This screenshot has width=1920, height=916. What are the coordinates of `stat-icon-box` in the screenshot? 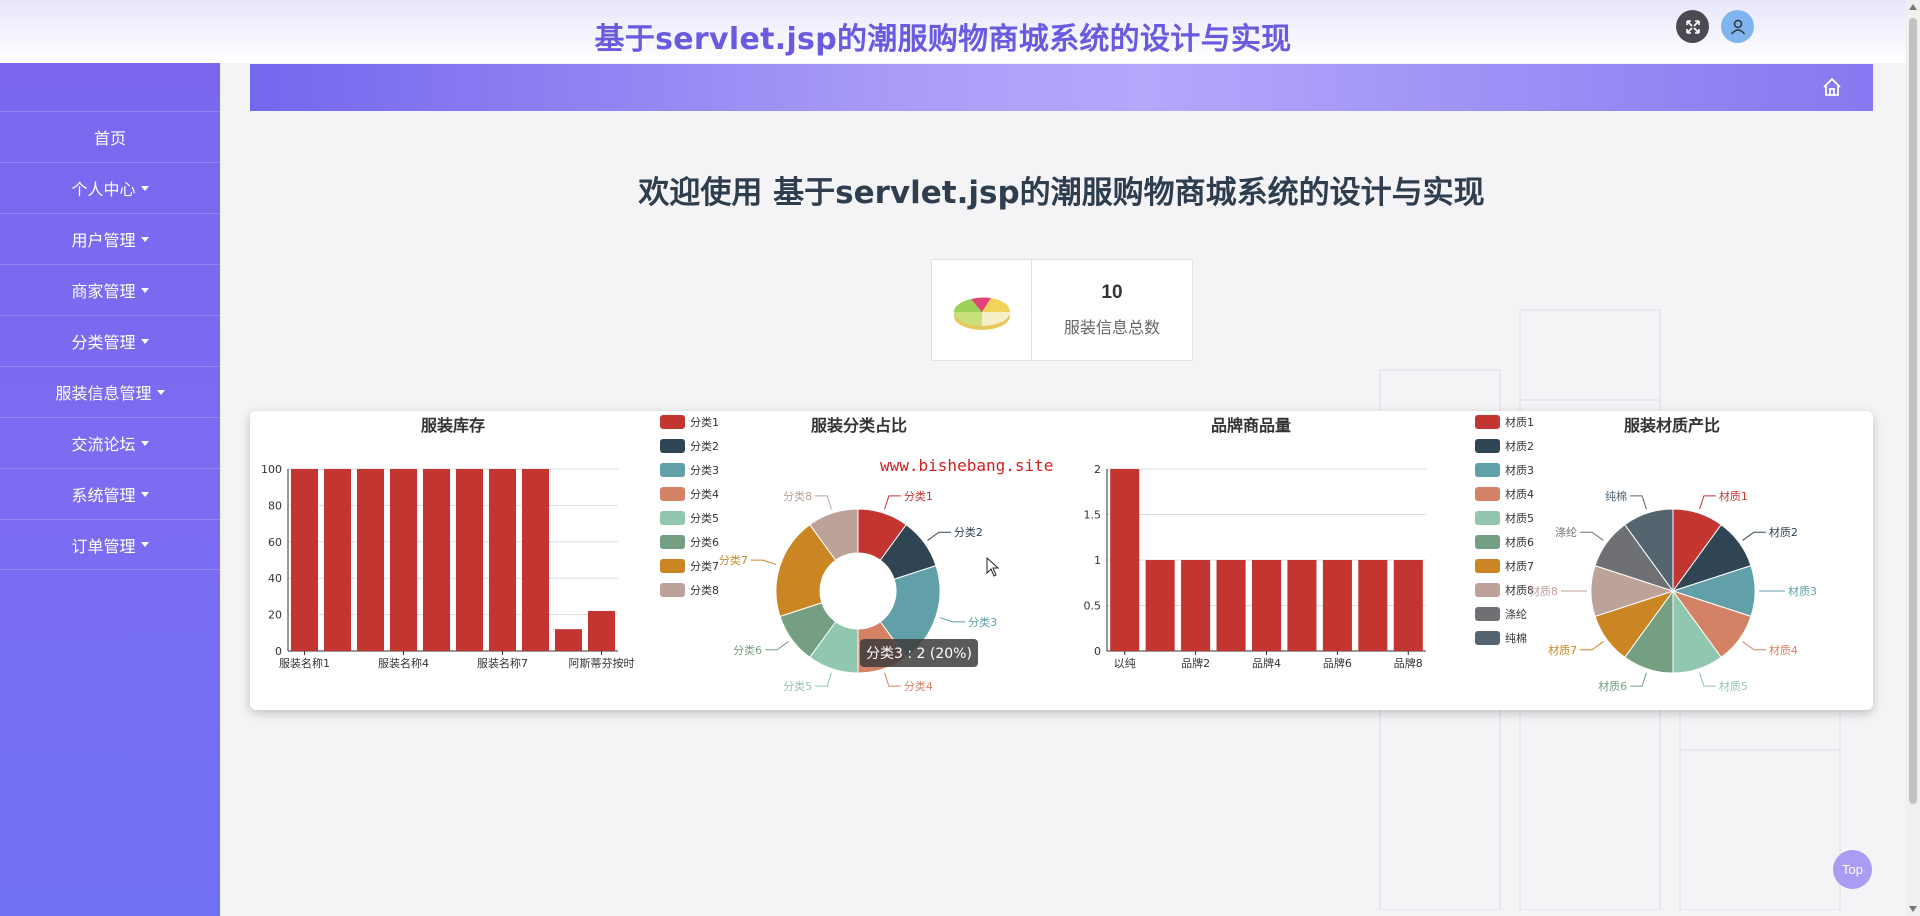 It's located at (982, 310).